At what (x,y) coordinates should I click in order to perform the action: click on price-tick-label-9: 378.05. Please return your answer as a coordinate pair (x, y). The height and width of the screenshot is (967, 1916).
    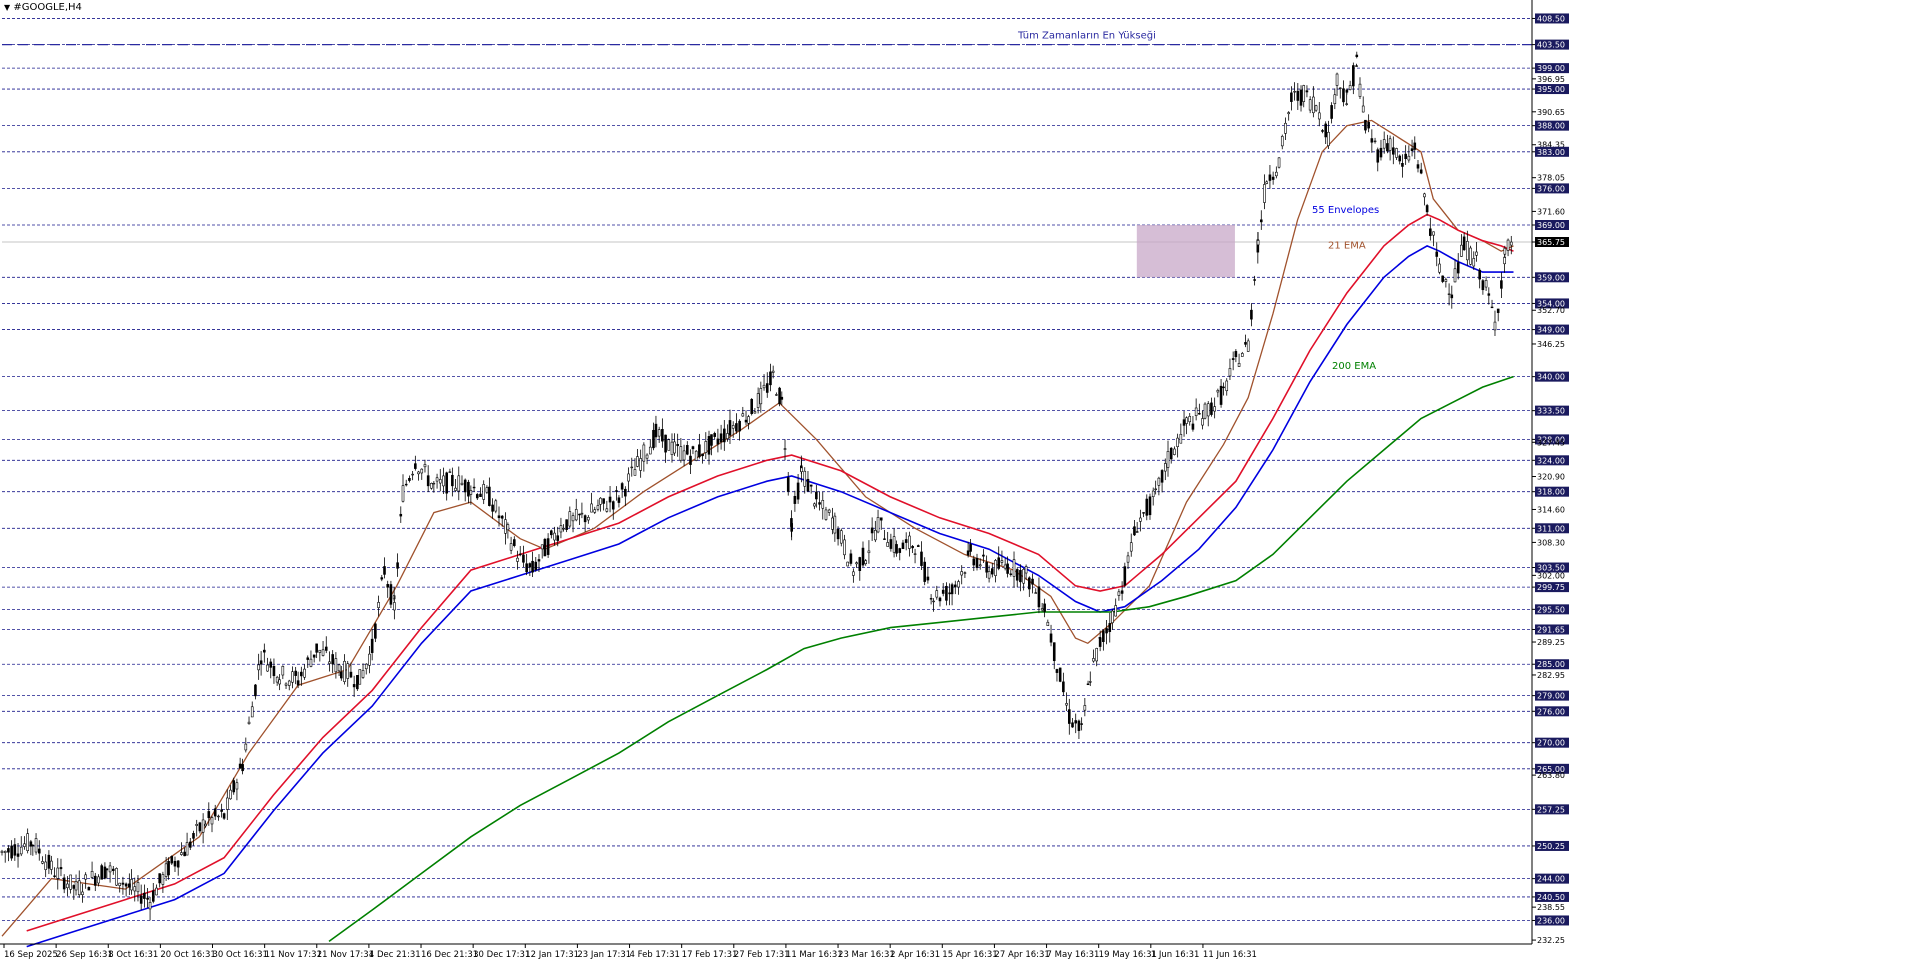
    Looking at the image, I should click on (1551, 178).